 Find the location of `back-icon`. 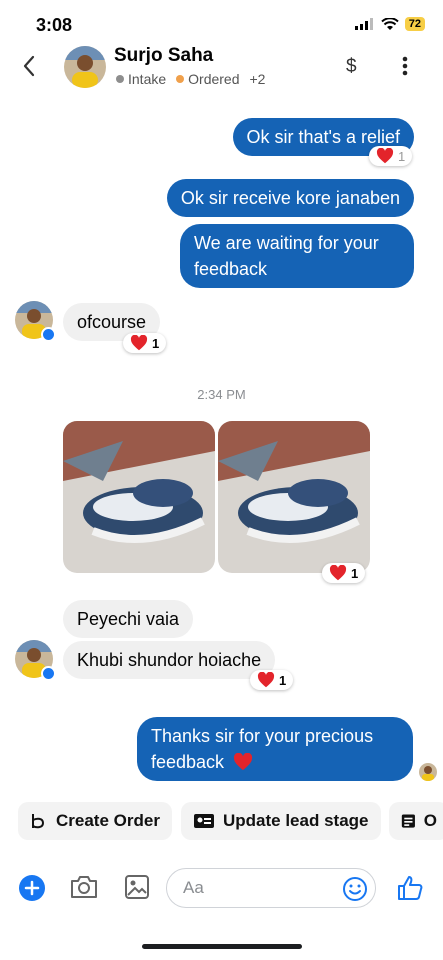

back-icon is located at coordinates (29, 66).